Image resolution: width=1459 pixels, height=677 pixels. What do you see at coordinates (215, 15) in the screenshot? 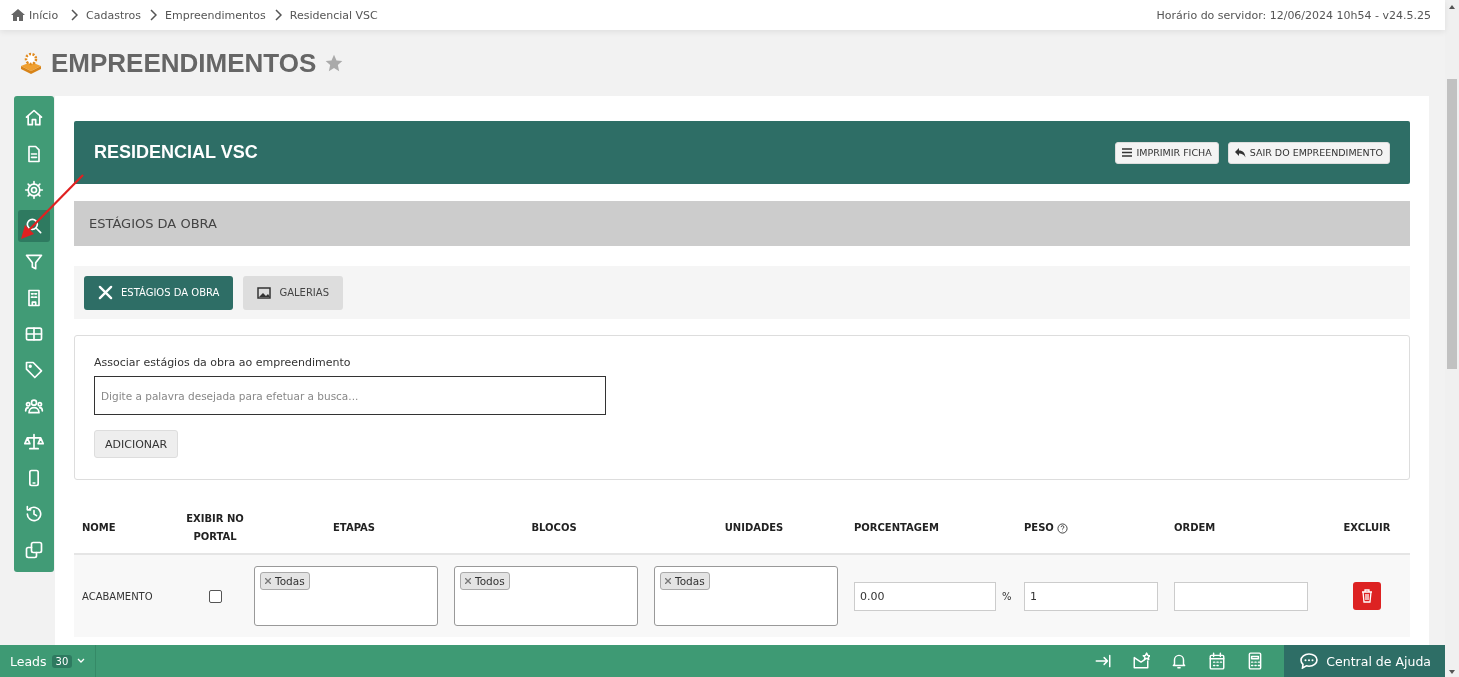
I see `breadcrumb-link: Empreendimentos` at bounding box center [215, 15].